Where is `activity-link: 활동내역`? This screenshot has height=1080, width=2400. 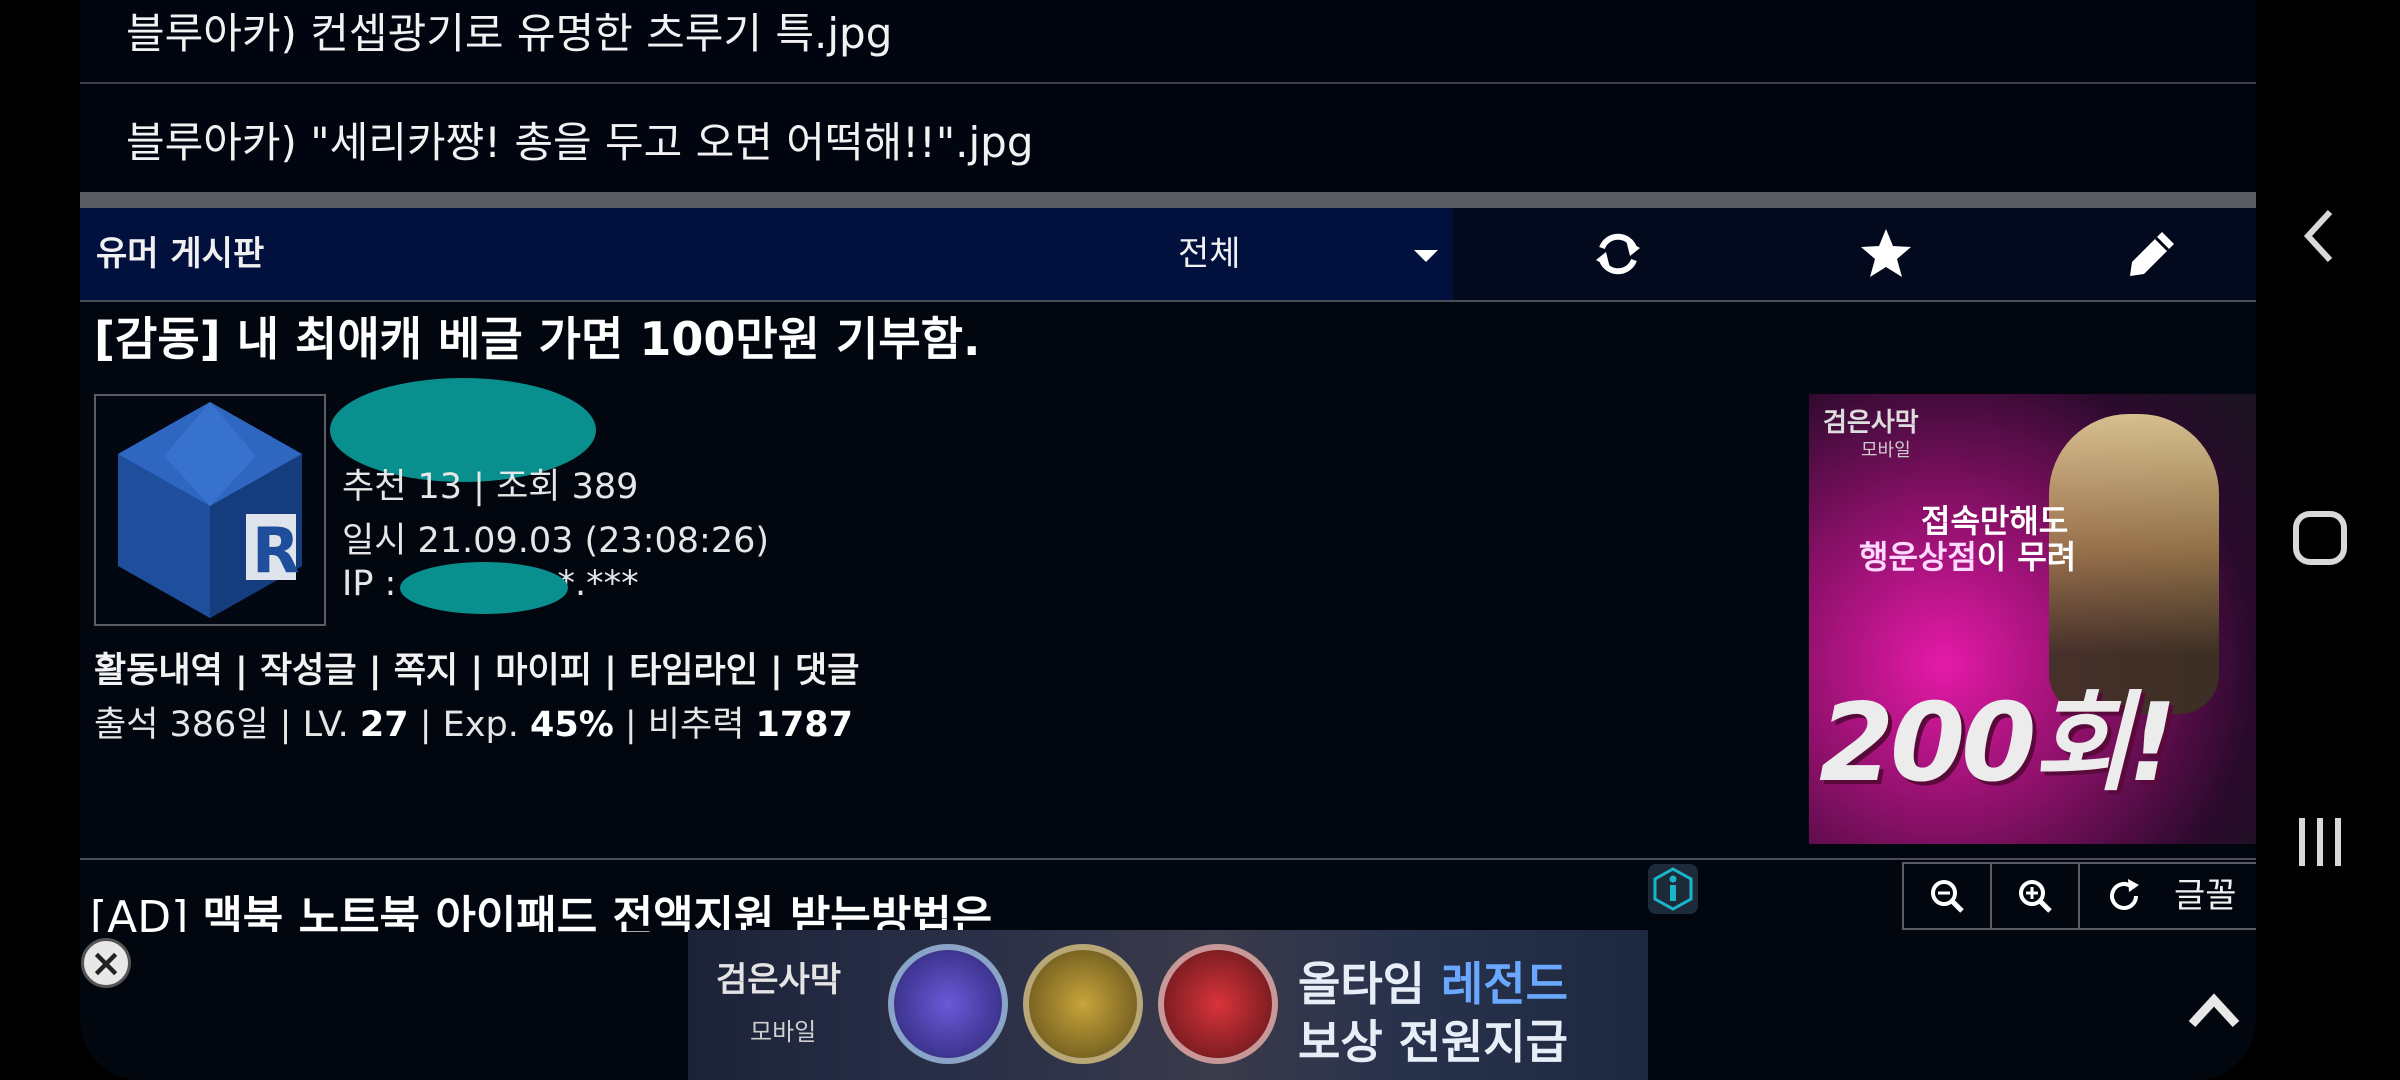
activity-link: 활동내역 is located at coordinates (158, 671).